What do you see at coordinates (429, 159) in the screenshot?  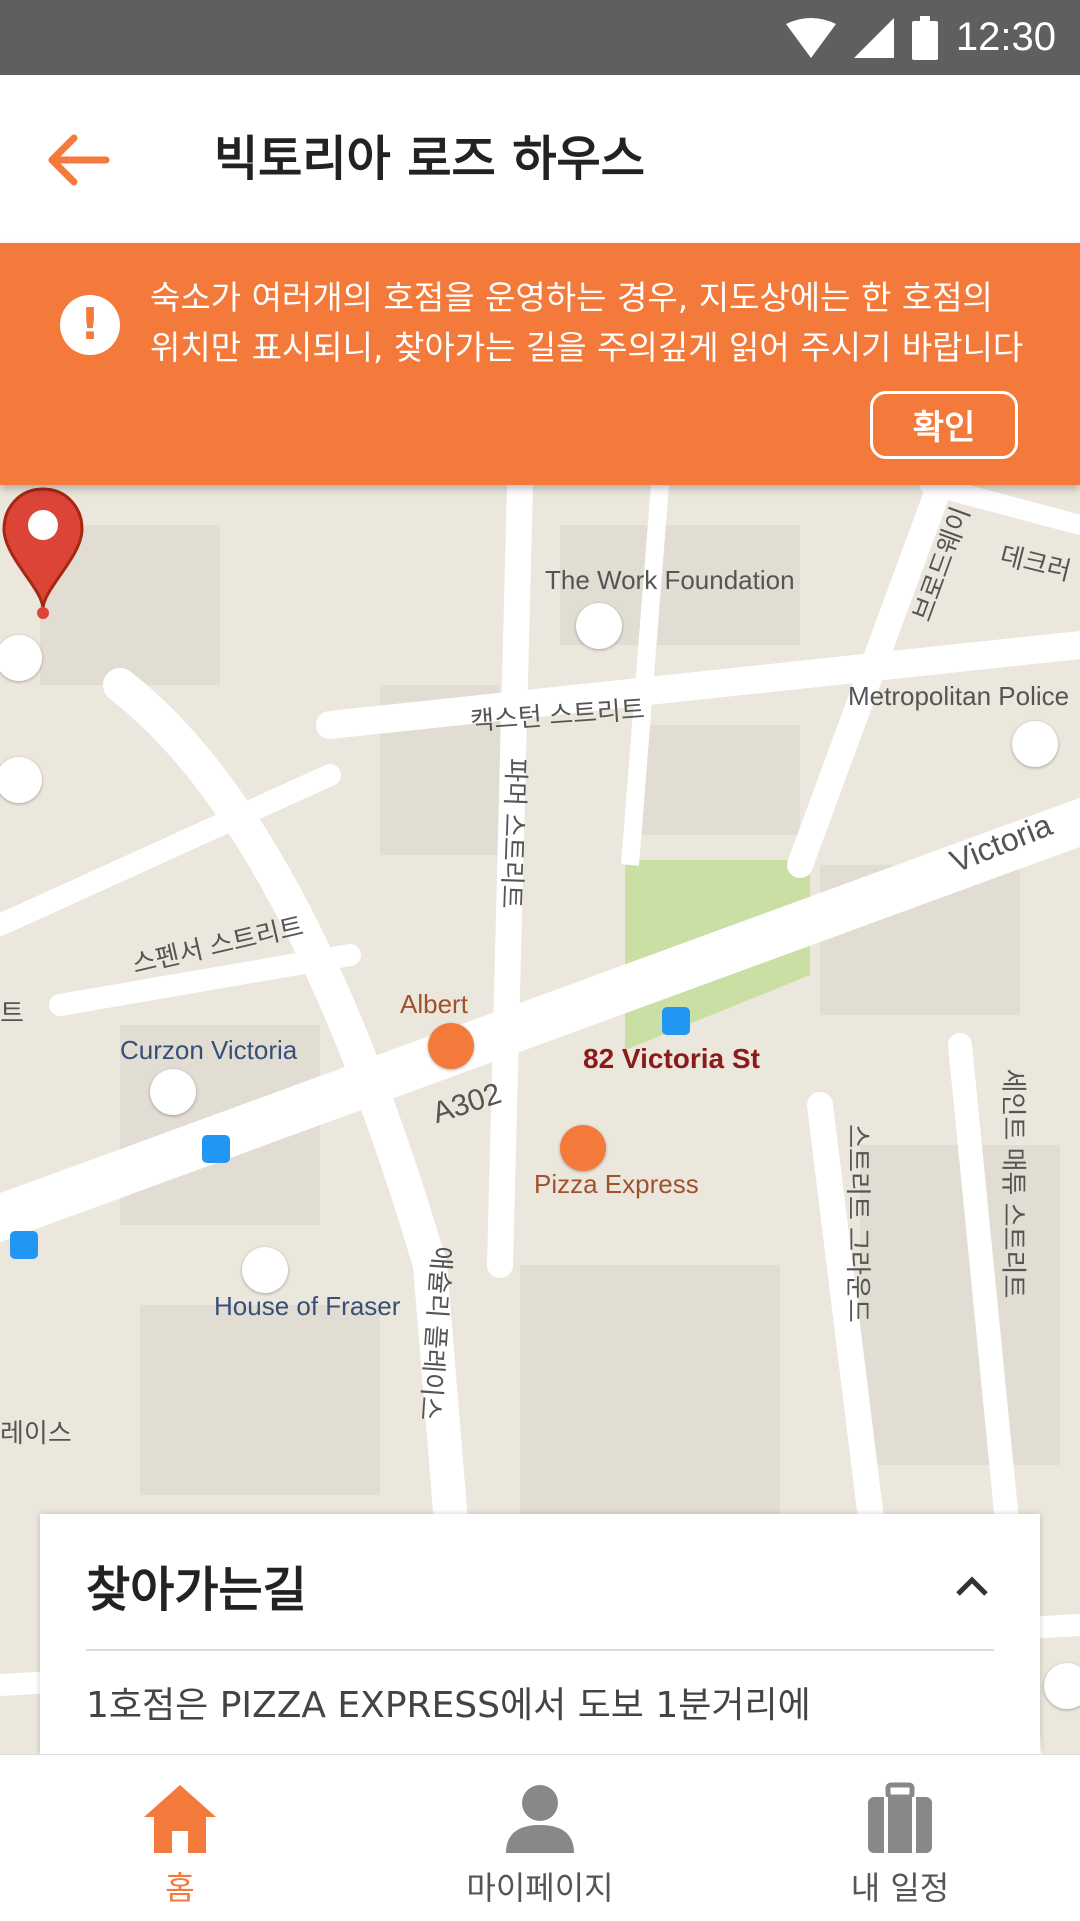 I see `page-title: 빅토리아 로즈 하우스` at bounding box center [429, 159].